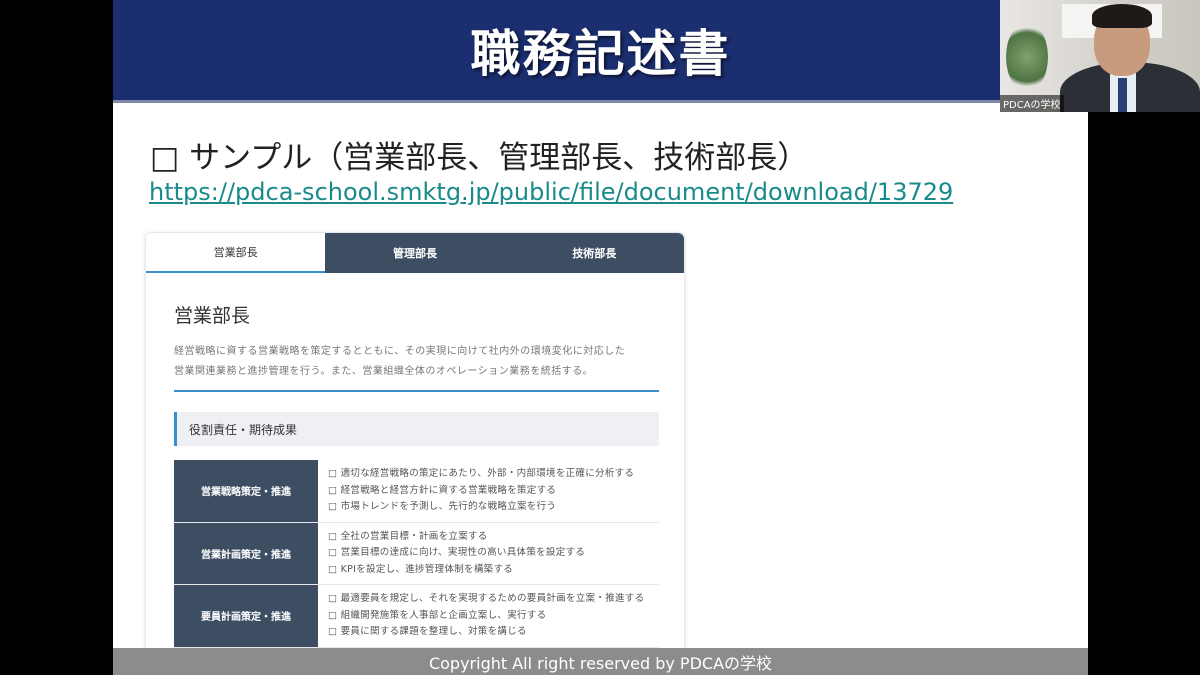 This screenshot has width=1200, height=675. What do you see at coordinates (408, 536) in the screenshot?
I see `list-item: □ 全社の営業目標・計画を立案する` at bounding box center [408, 536].